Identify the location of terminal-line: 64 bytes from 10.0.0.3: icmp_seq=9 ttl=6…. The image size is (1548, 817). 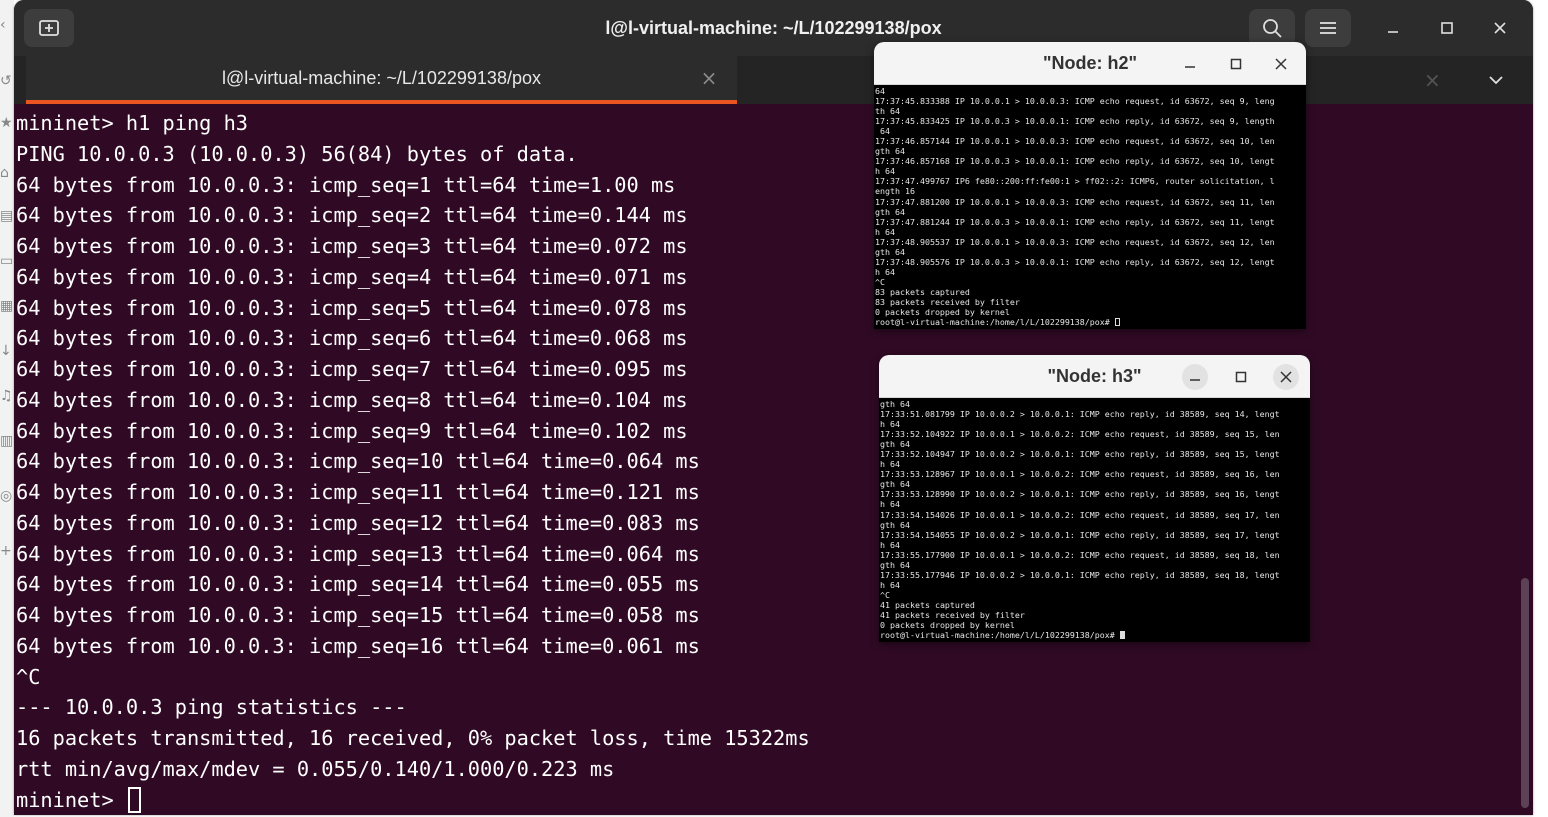
(352, 430).